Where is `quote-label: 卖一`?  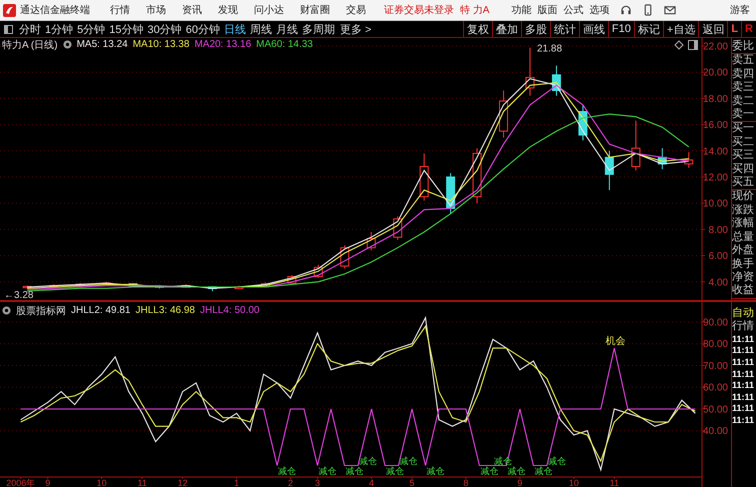
quote-label: 卖一 is located at coordinates (743, 115).